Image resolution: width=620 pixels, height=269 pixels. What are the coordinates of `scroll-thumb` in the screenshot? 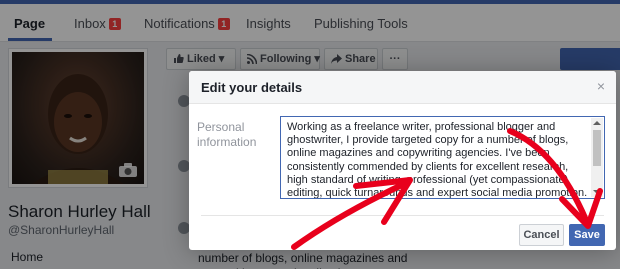 It's located at (597, 148).